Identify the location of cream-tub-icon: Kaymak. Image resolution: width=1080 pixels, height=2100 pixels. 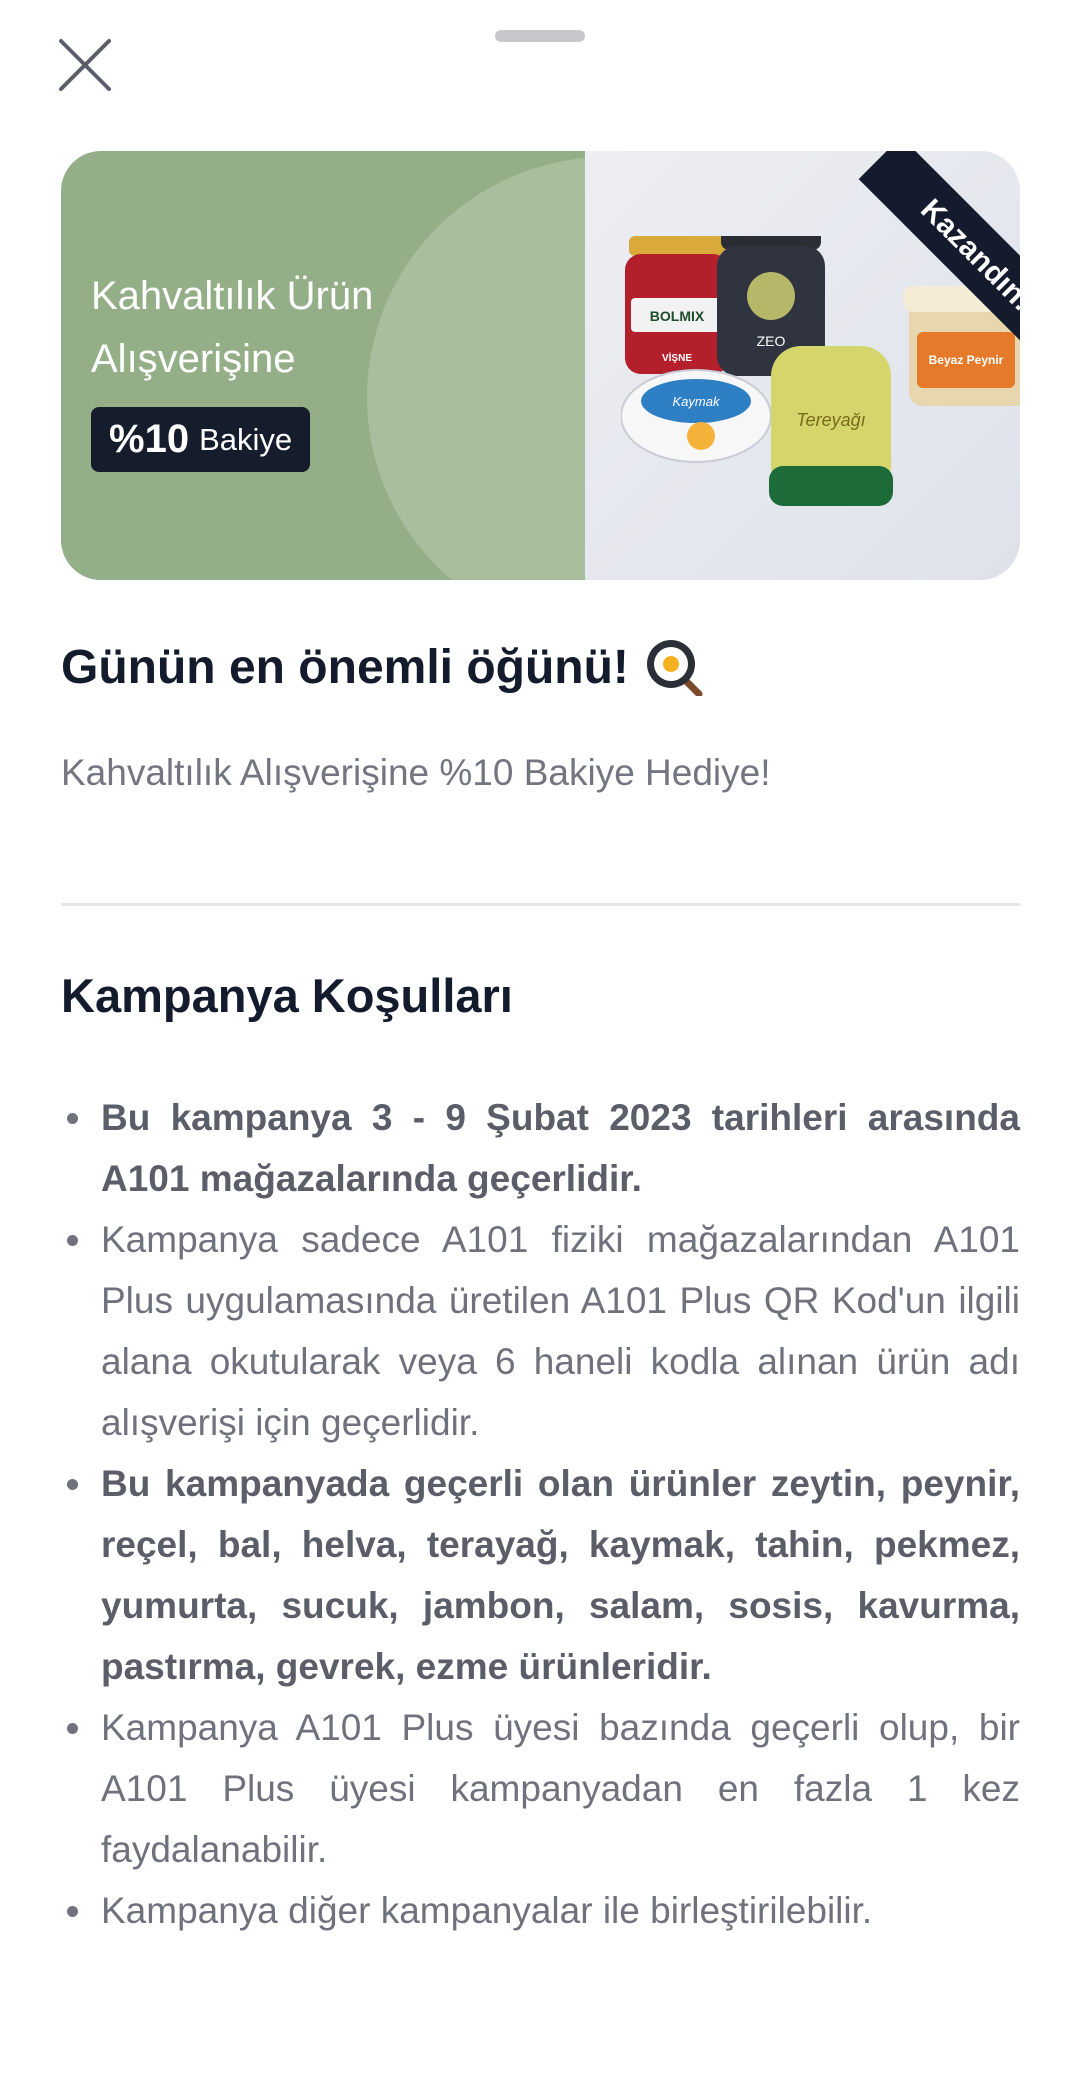
(696, 416).